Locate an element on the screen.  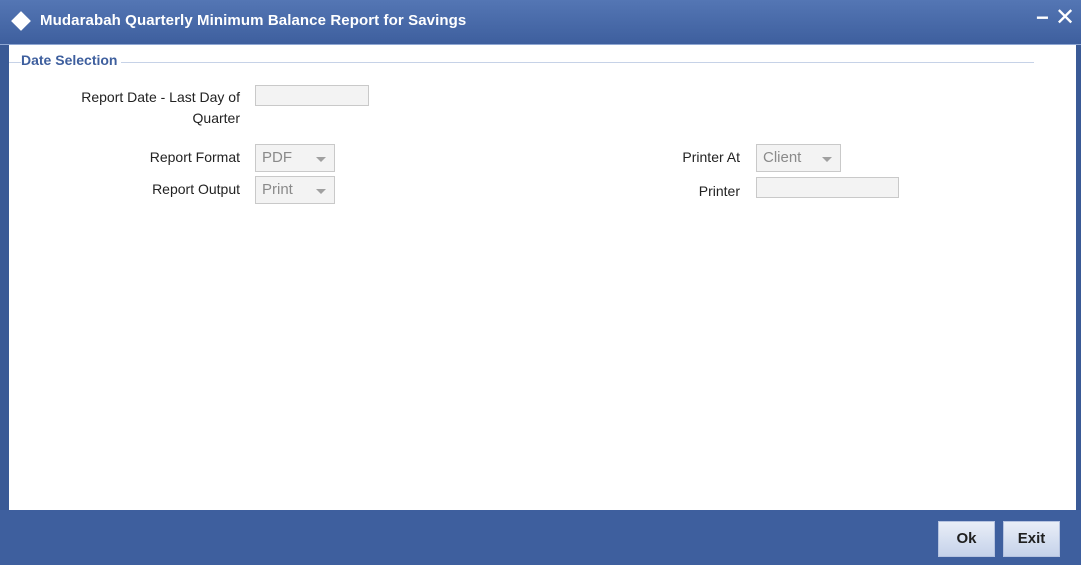
report-output-select: Print is located at coordinates (295, 190).